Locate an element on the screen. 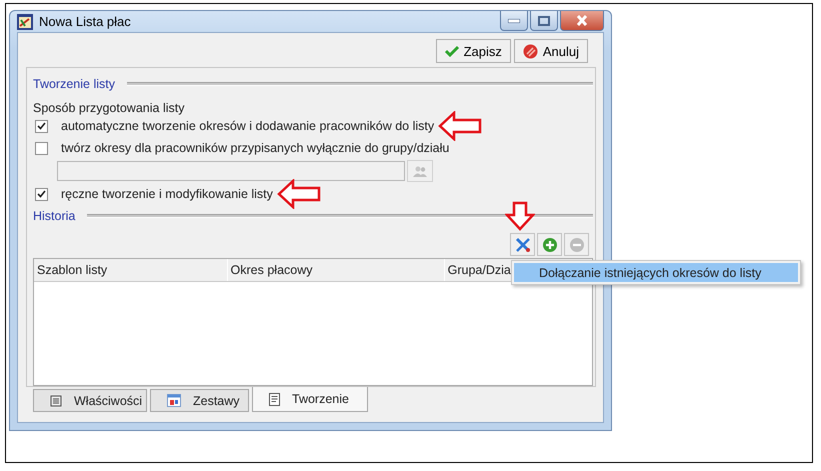 The width and height of the screenshot is (821, 471). close-icon is located at coordinates (582, 20).